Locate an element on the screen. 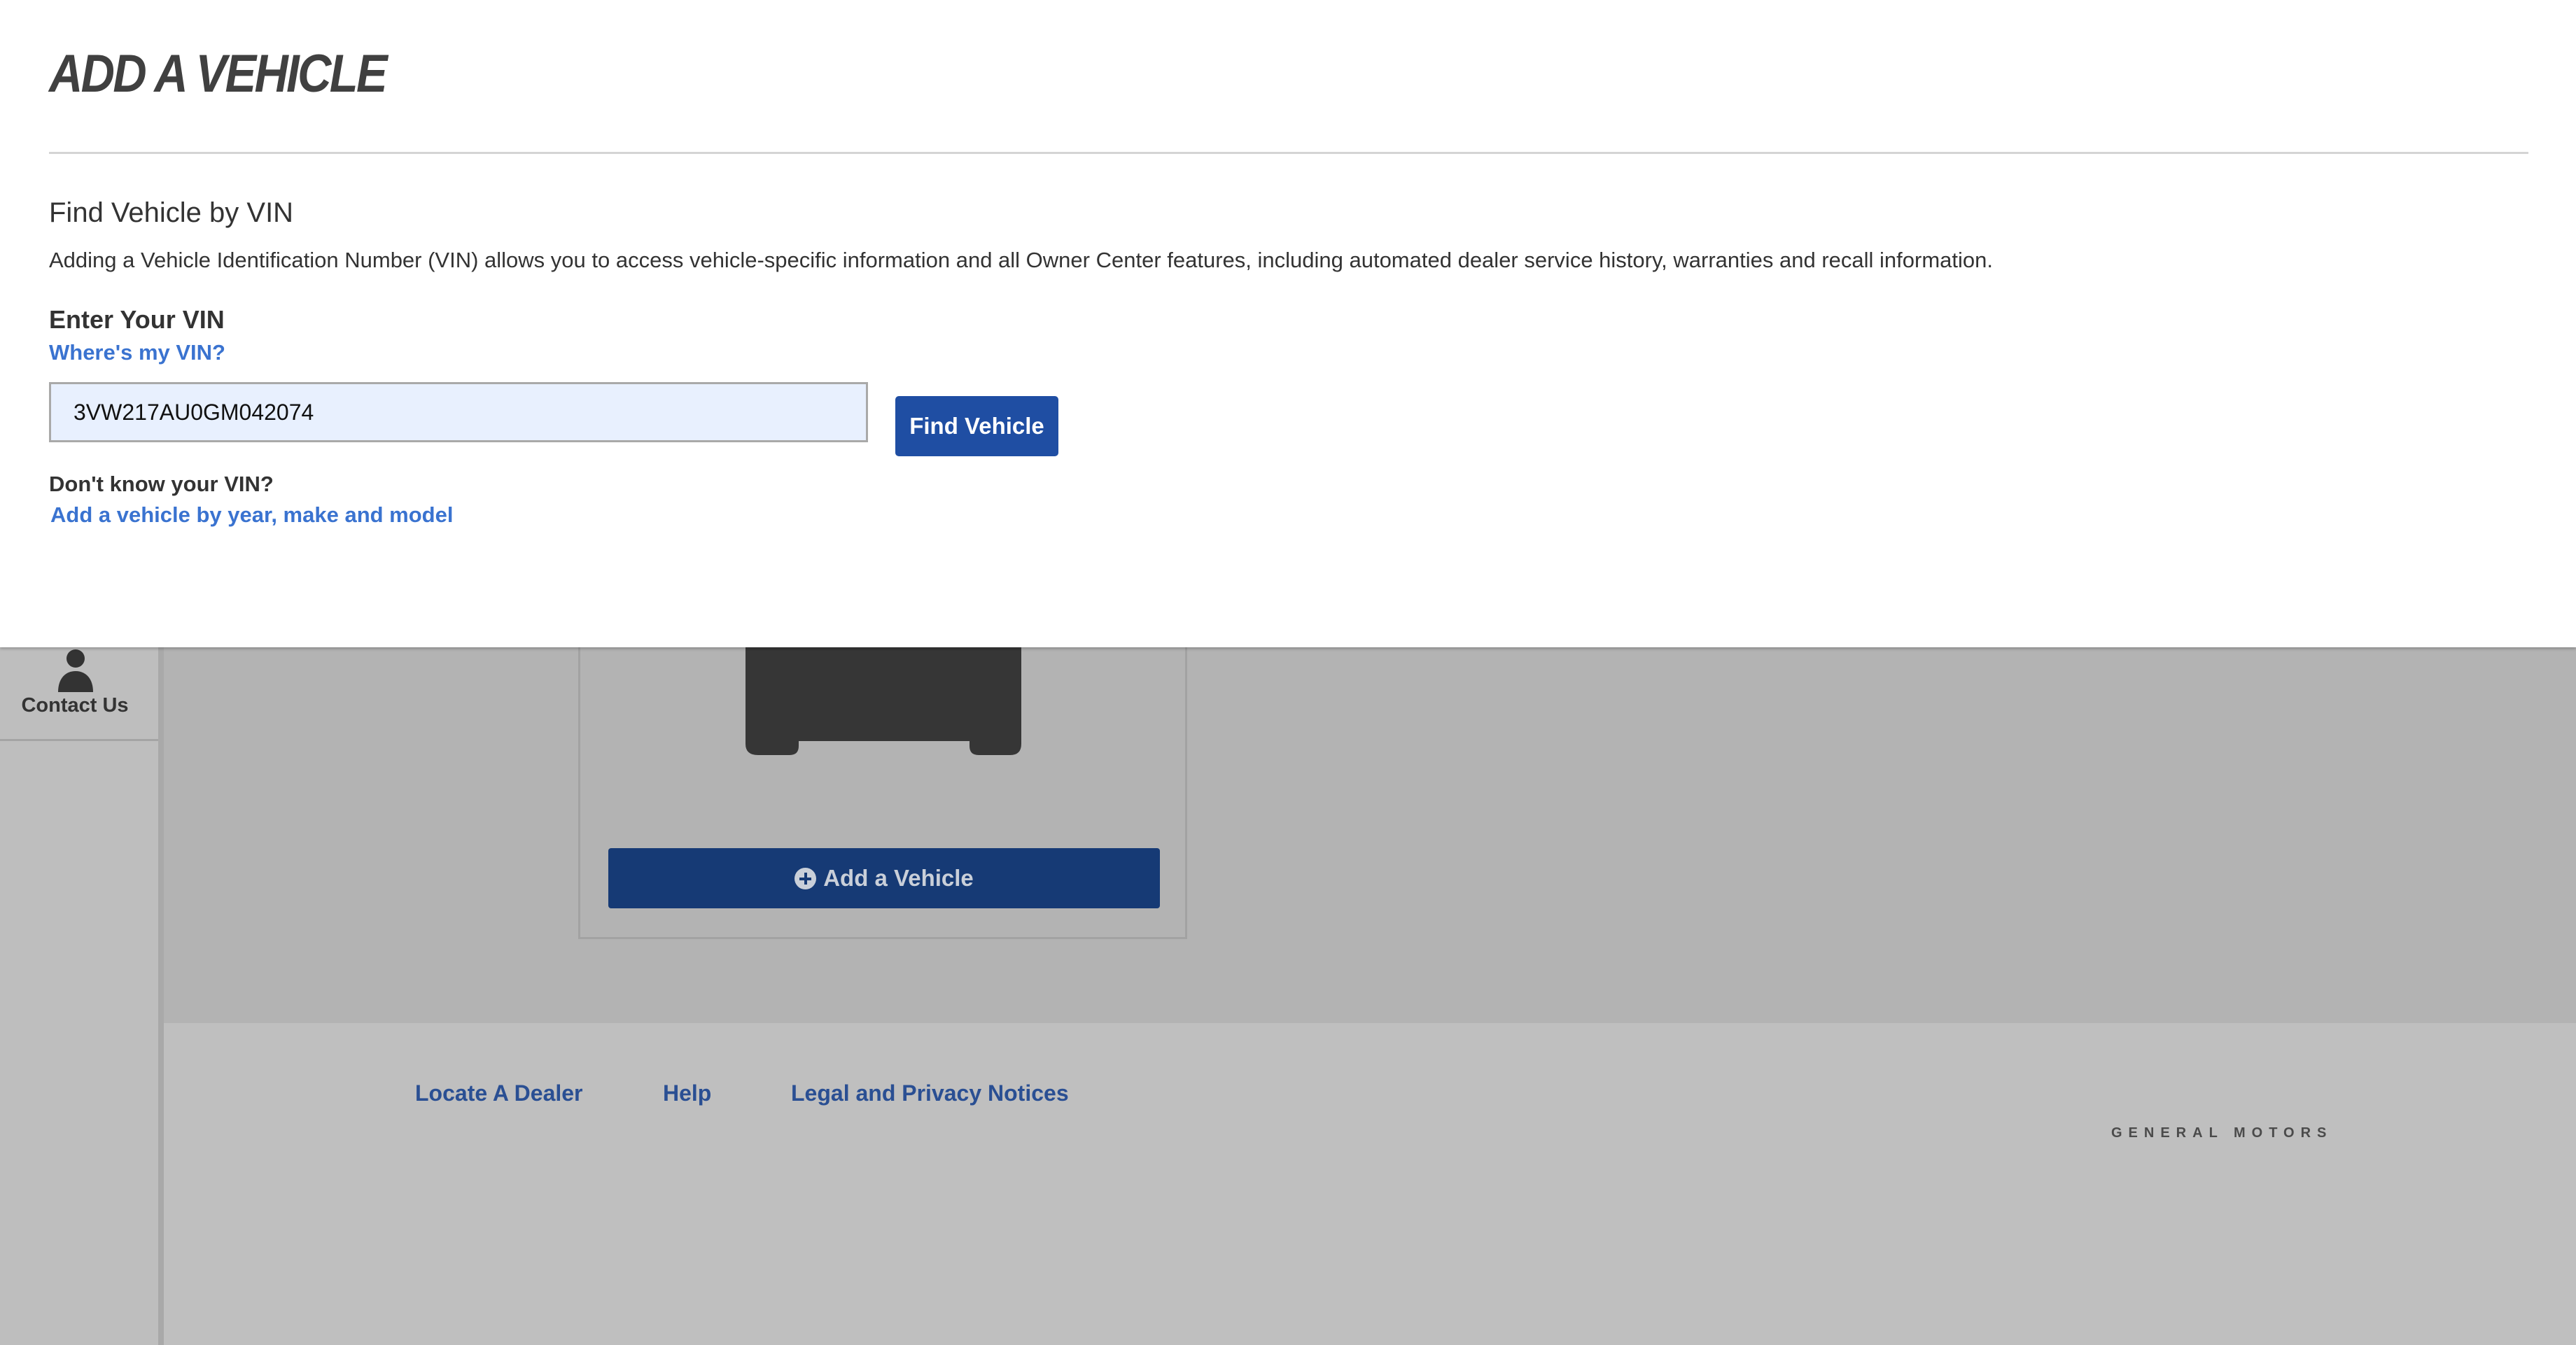 The image size is (2576, 1345). vin-label: Enter Your VIN is located at coordinates (137, 319).